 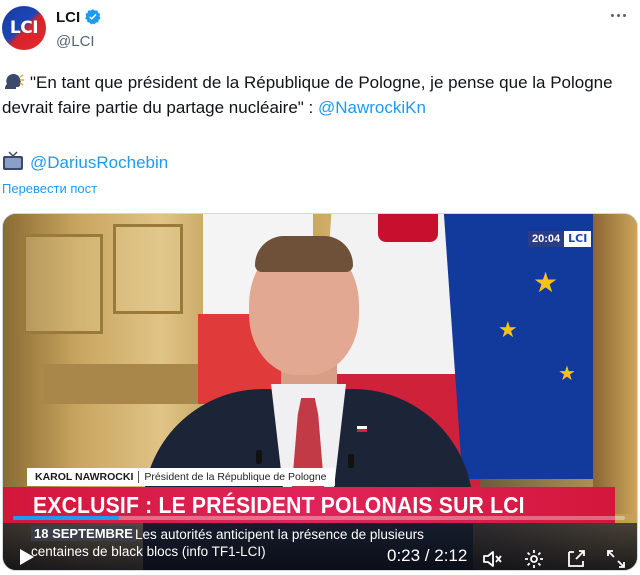 I want to click on speaking-head-icon, so click(x=14, y=81).